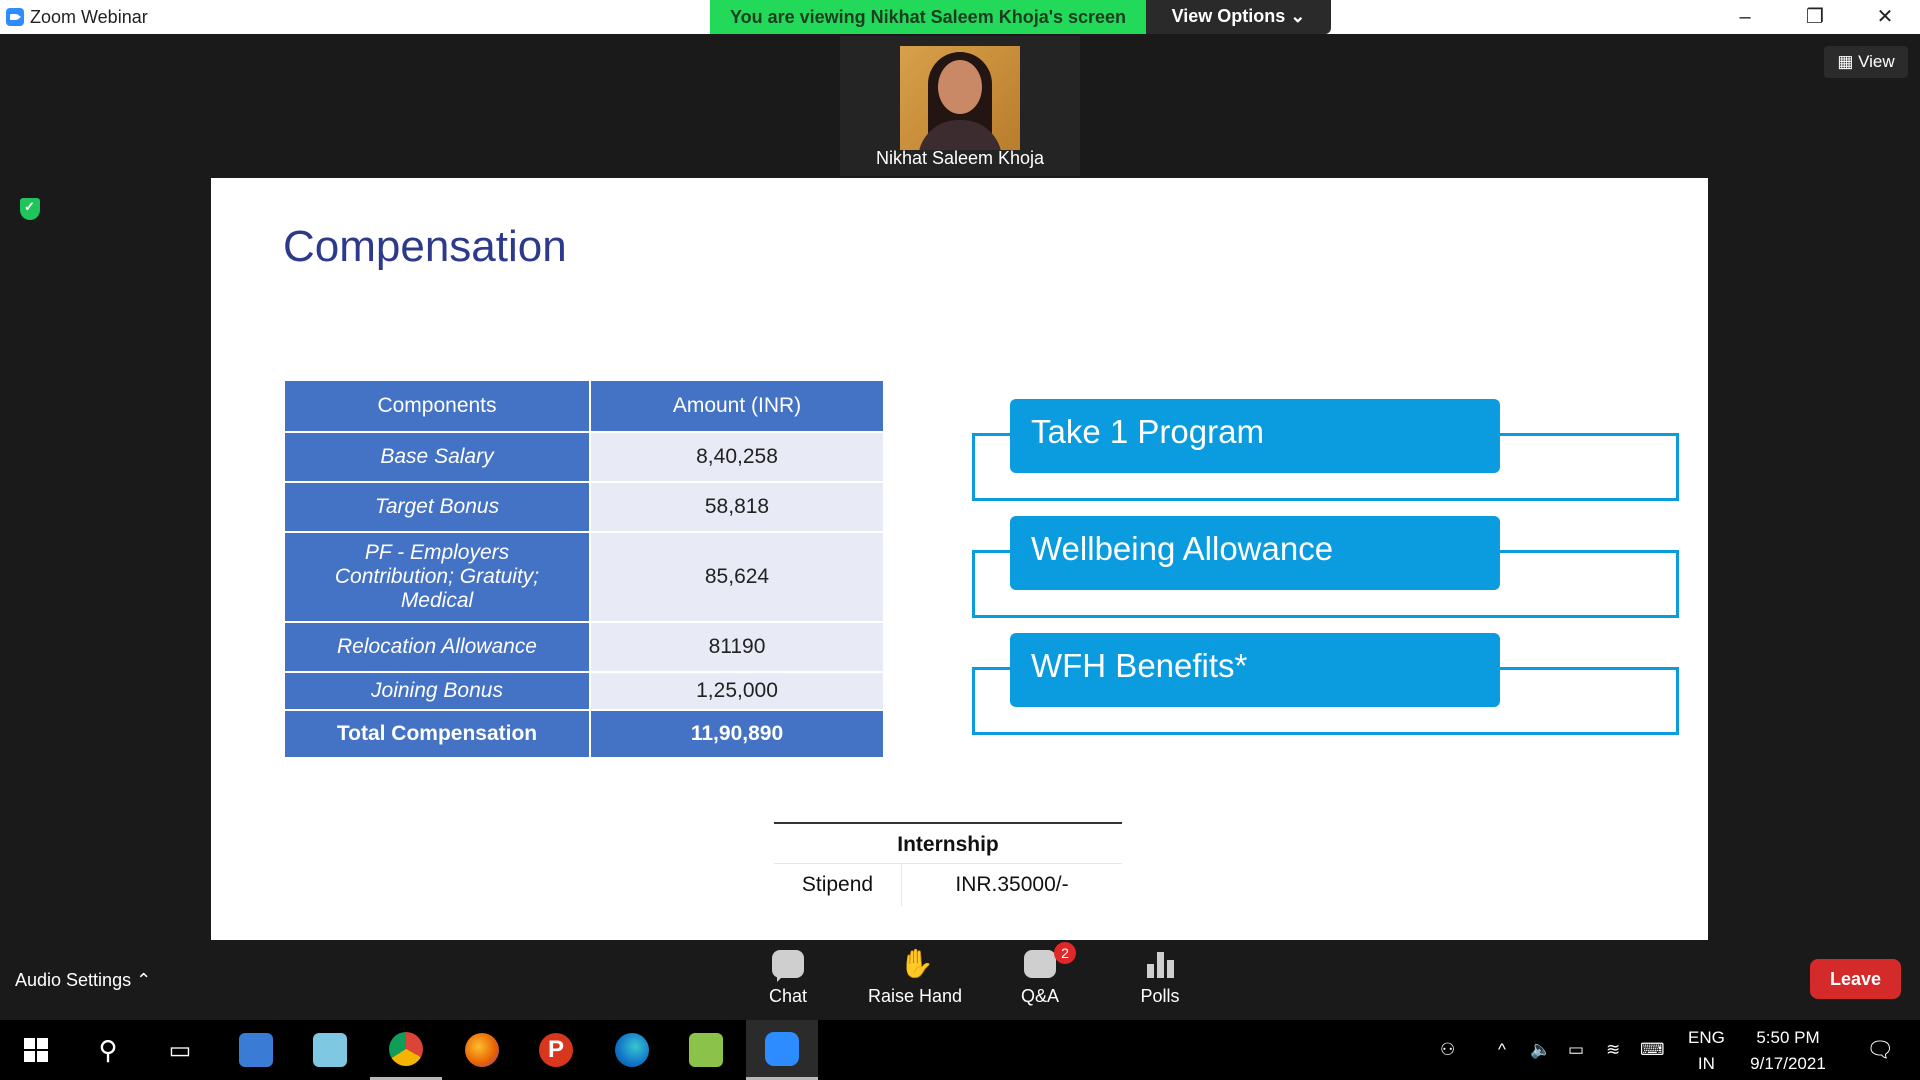  What do you see at coordinates (1788, 1051) in the screenshot?
I see `taskbar-clock: 5:50 PM 9/17/2021` at bounding box center [1788, 1051].